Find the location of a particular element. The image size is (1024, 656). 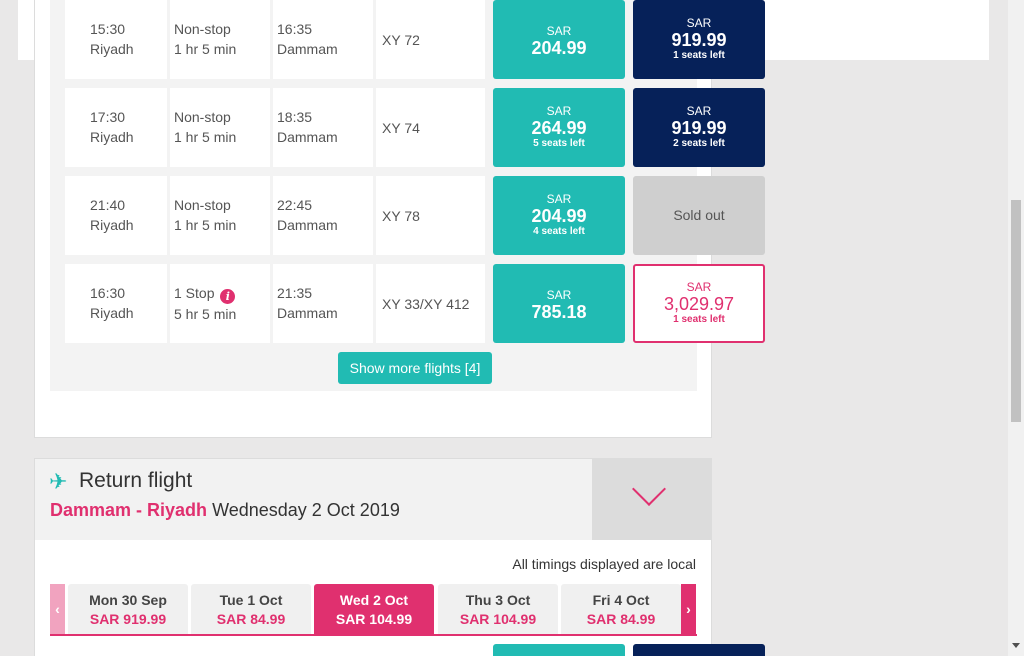

business-fare-button: SAR 3,029.97 1 seats left is located at coordinates (699, 303).